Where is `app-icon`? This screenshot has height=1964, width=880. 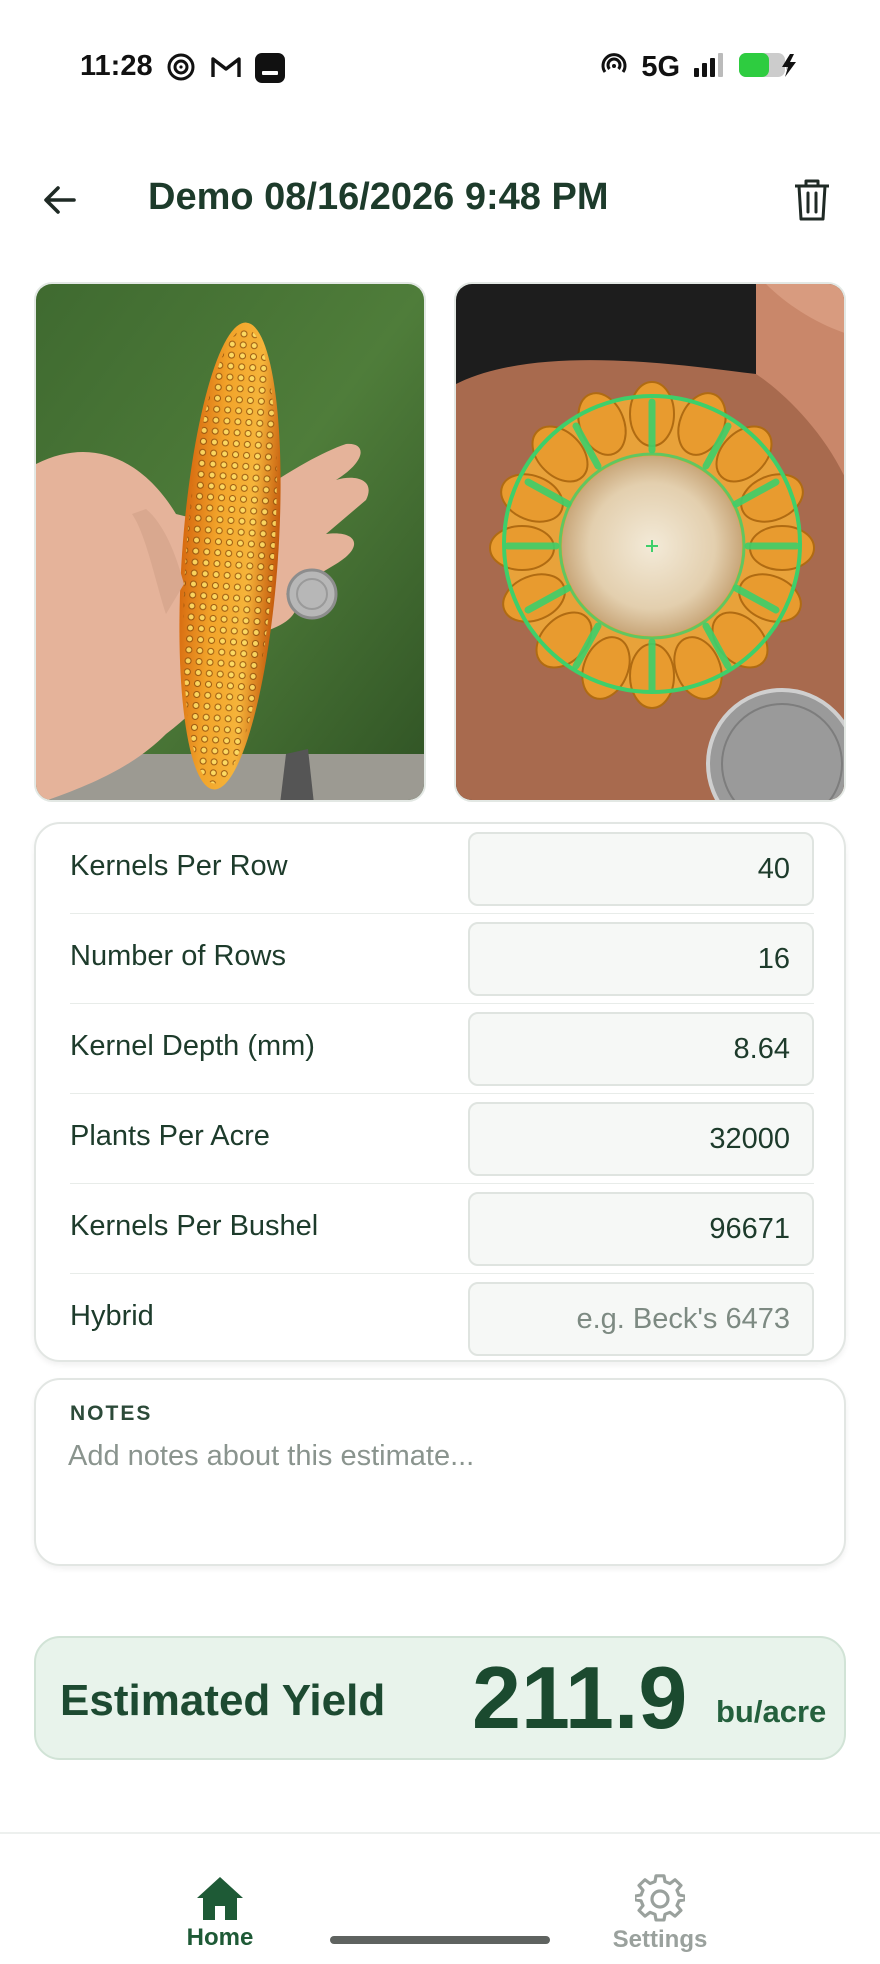
app-icon is located at coordinates (269, 67).